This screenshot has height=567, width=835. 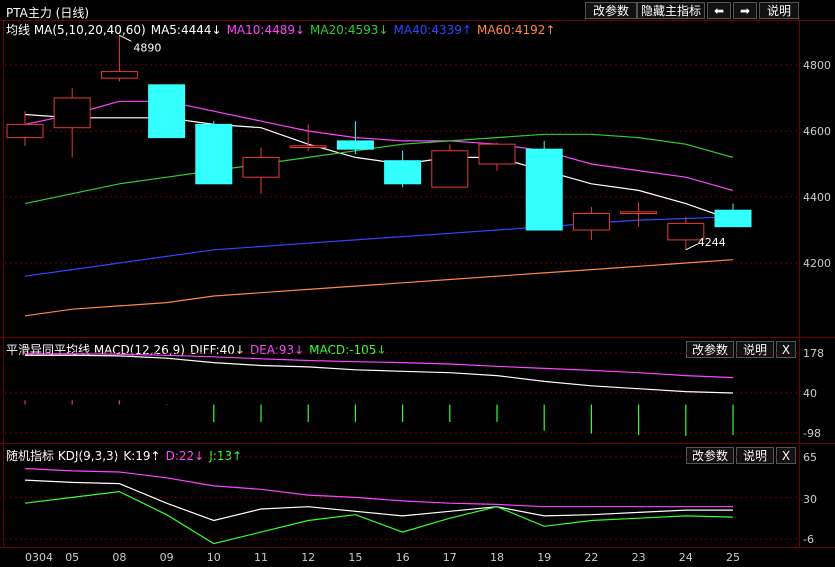 I want to click on ma-line-ma60, so click(x=379, y=288).